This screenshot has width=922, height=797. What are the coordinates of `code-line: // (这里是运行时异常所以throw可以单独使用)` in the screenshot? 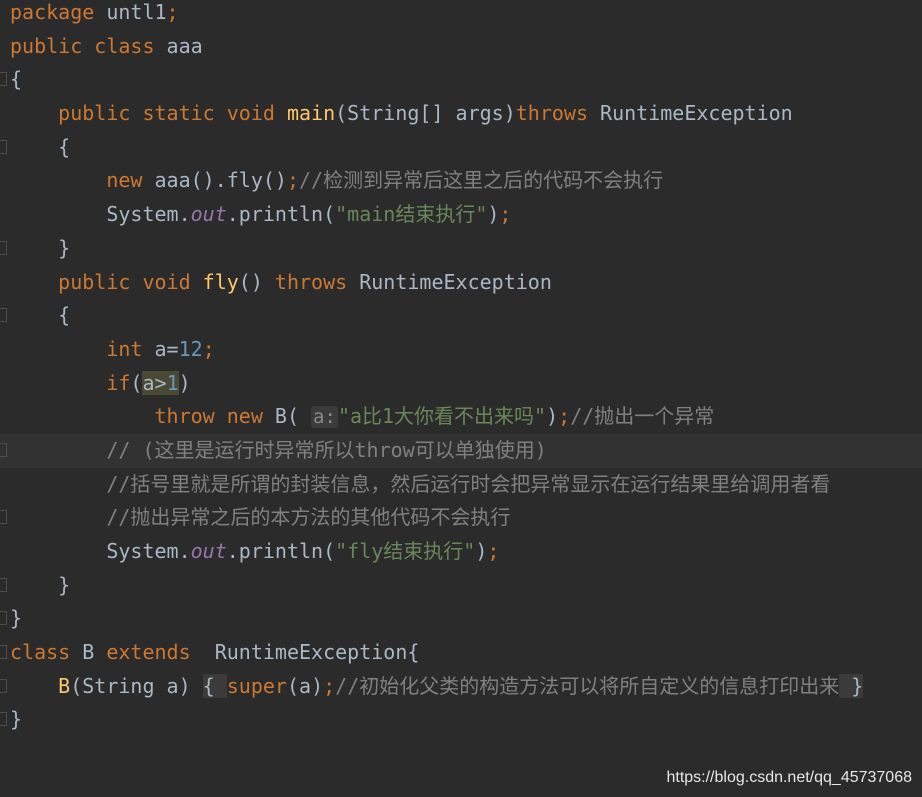 It's located at (461, 450).